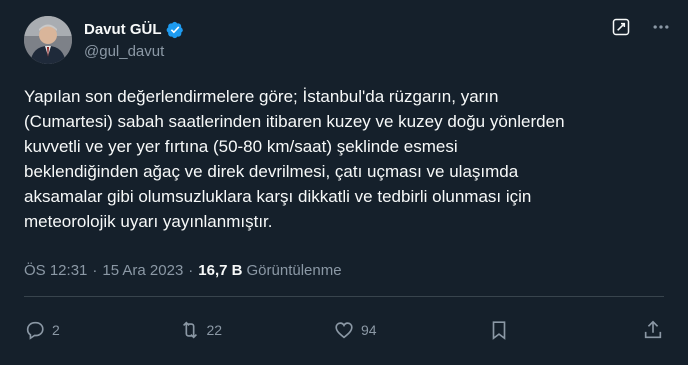 This screenshot has width=688, height=365. Describe the element at coordinates (294, 270) in the screenshot. I see `views-label: Görüntülenme` at that location.